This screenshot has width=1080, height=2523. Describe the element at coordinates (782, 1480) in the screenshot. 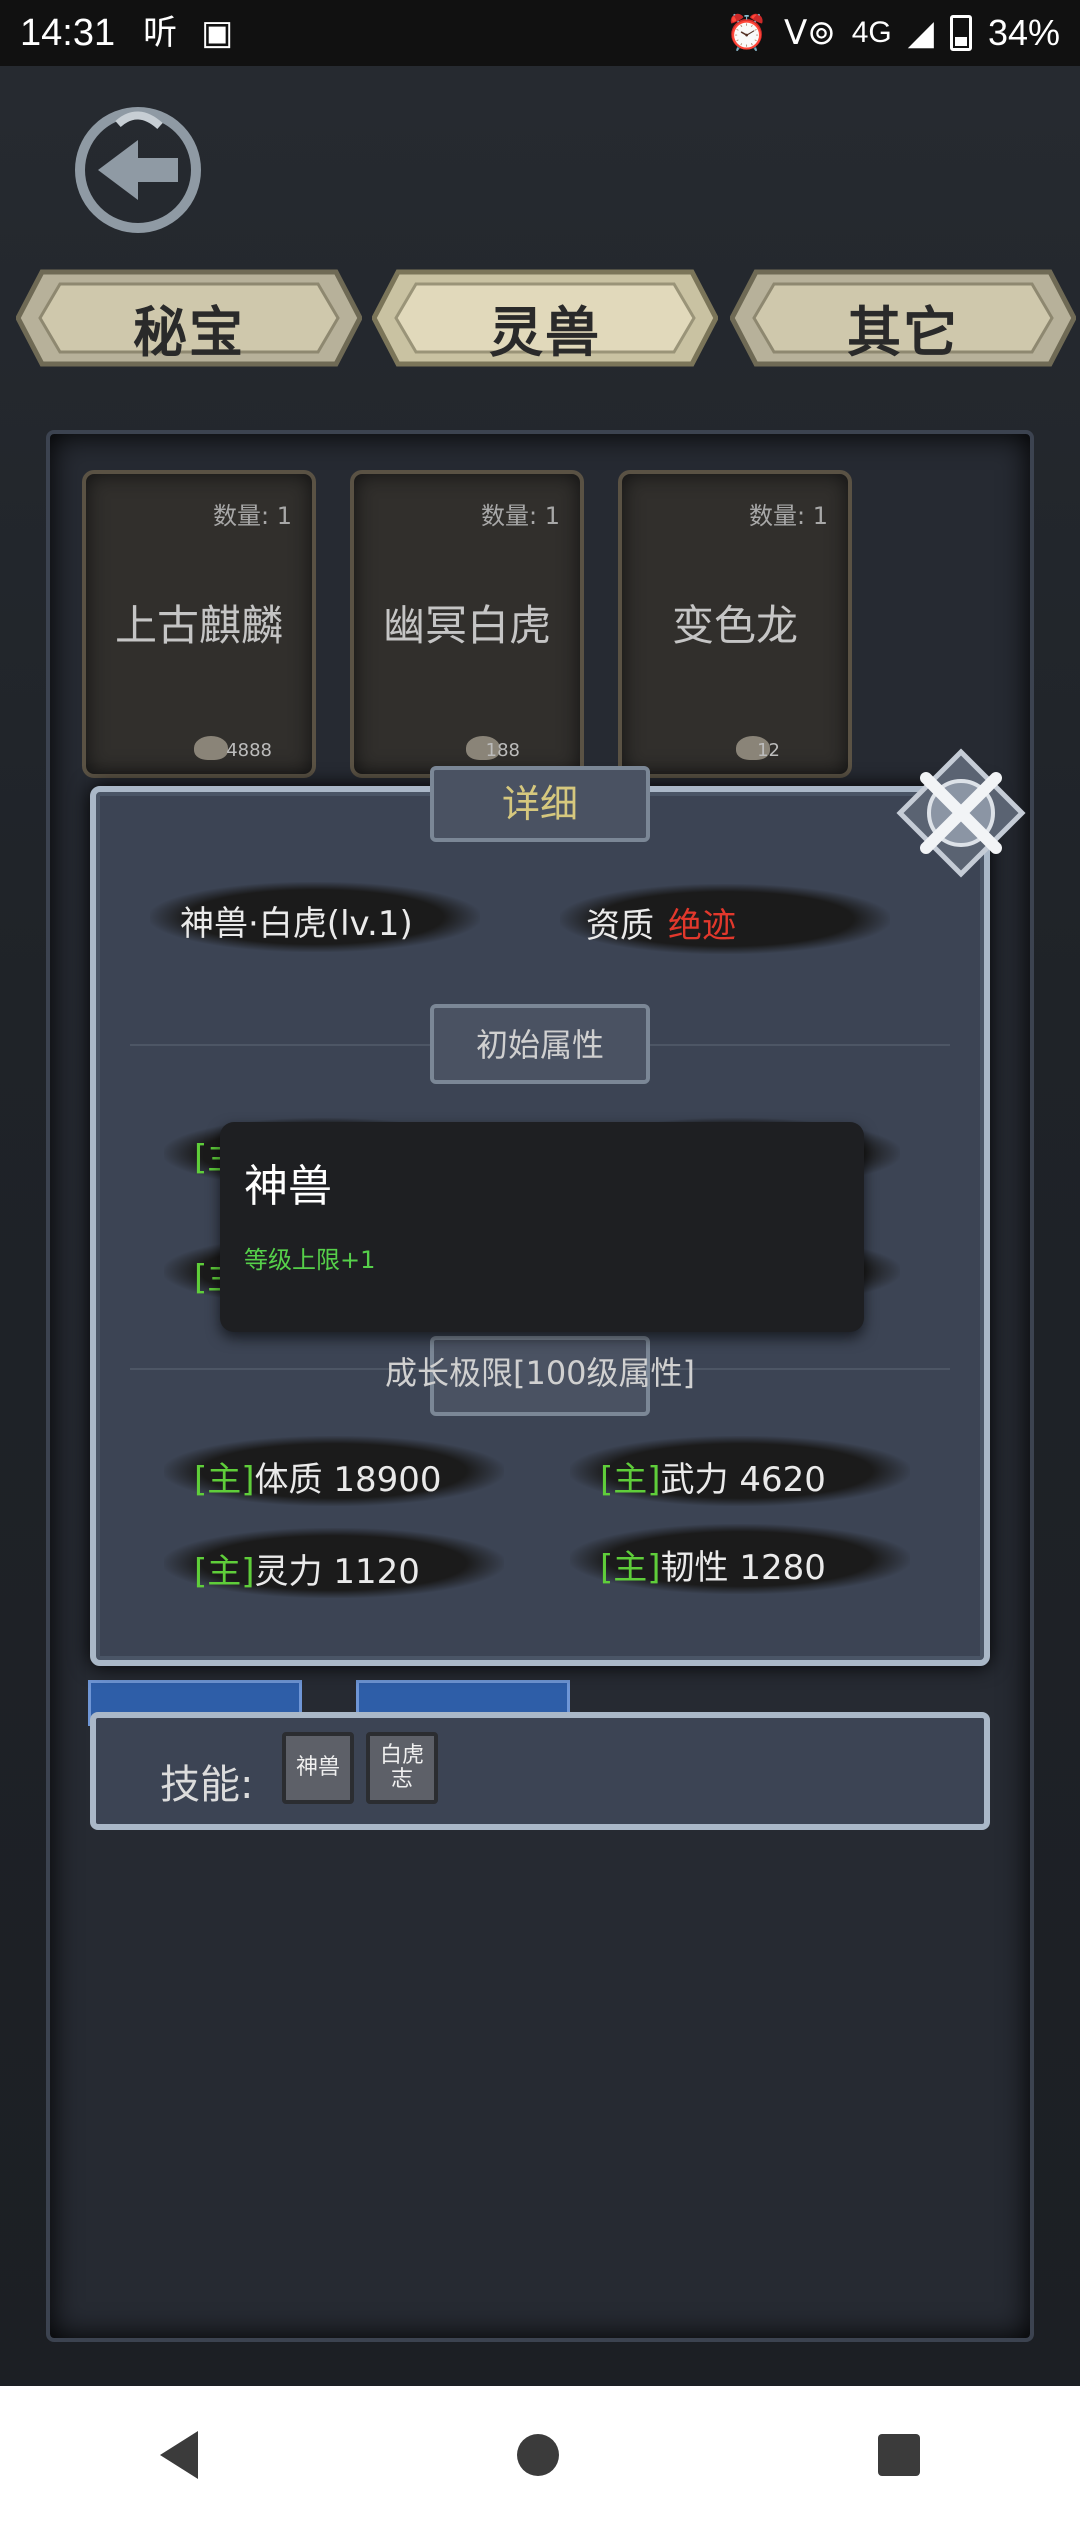

I see `stat-value: 4620` at that location.